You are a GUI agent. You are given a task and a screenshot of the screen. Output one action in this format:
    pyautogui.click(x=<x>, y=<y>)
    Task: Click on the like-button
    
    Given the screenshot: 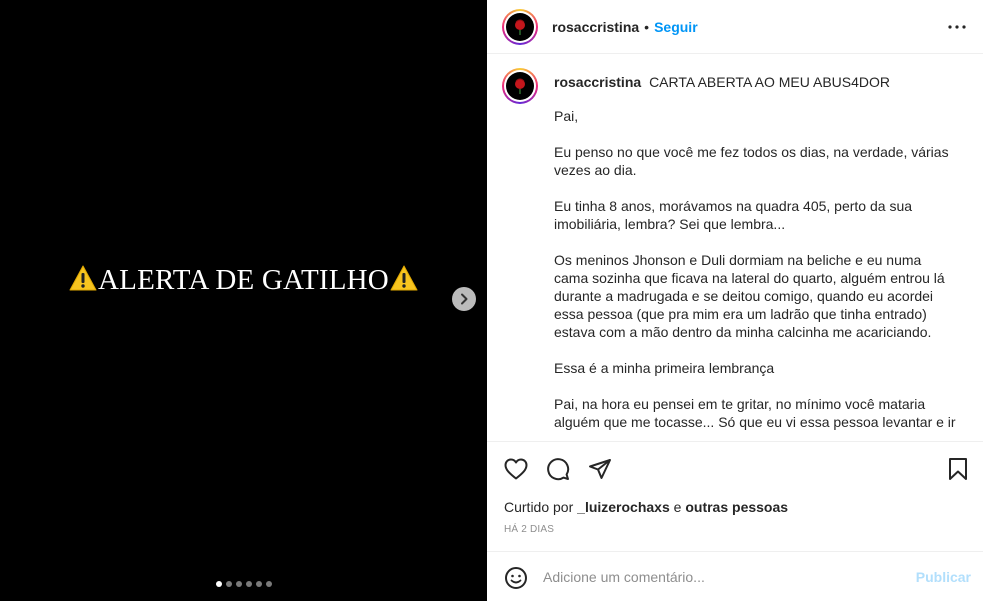 What is the action you would take?
    pyautogui.click(x=516, y=469)
    